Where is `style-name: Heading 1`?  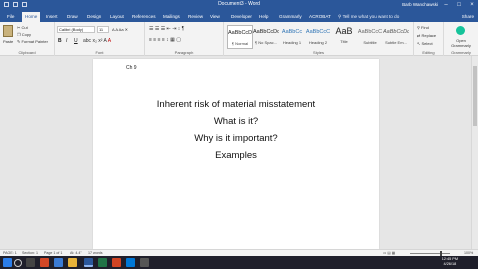
style-name: Heading 1 is located at coordinates (292, 42).